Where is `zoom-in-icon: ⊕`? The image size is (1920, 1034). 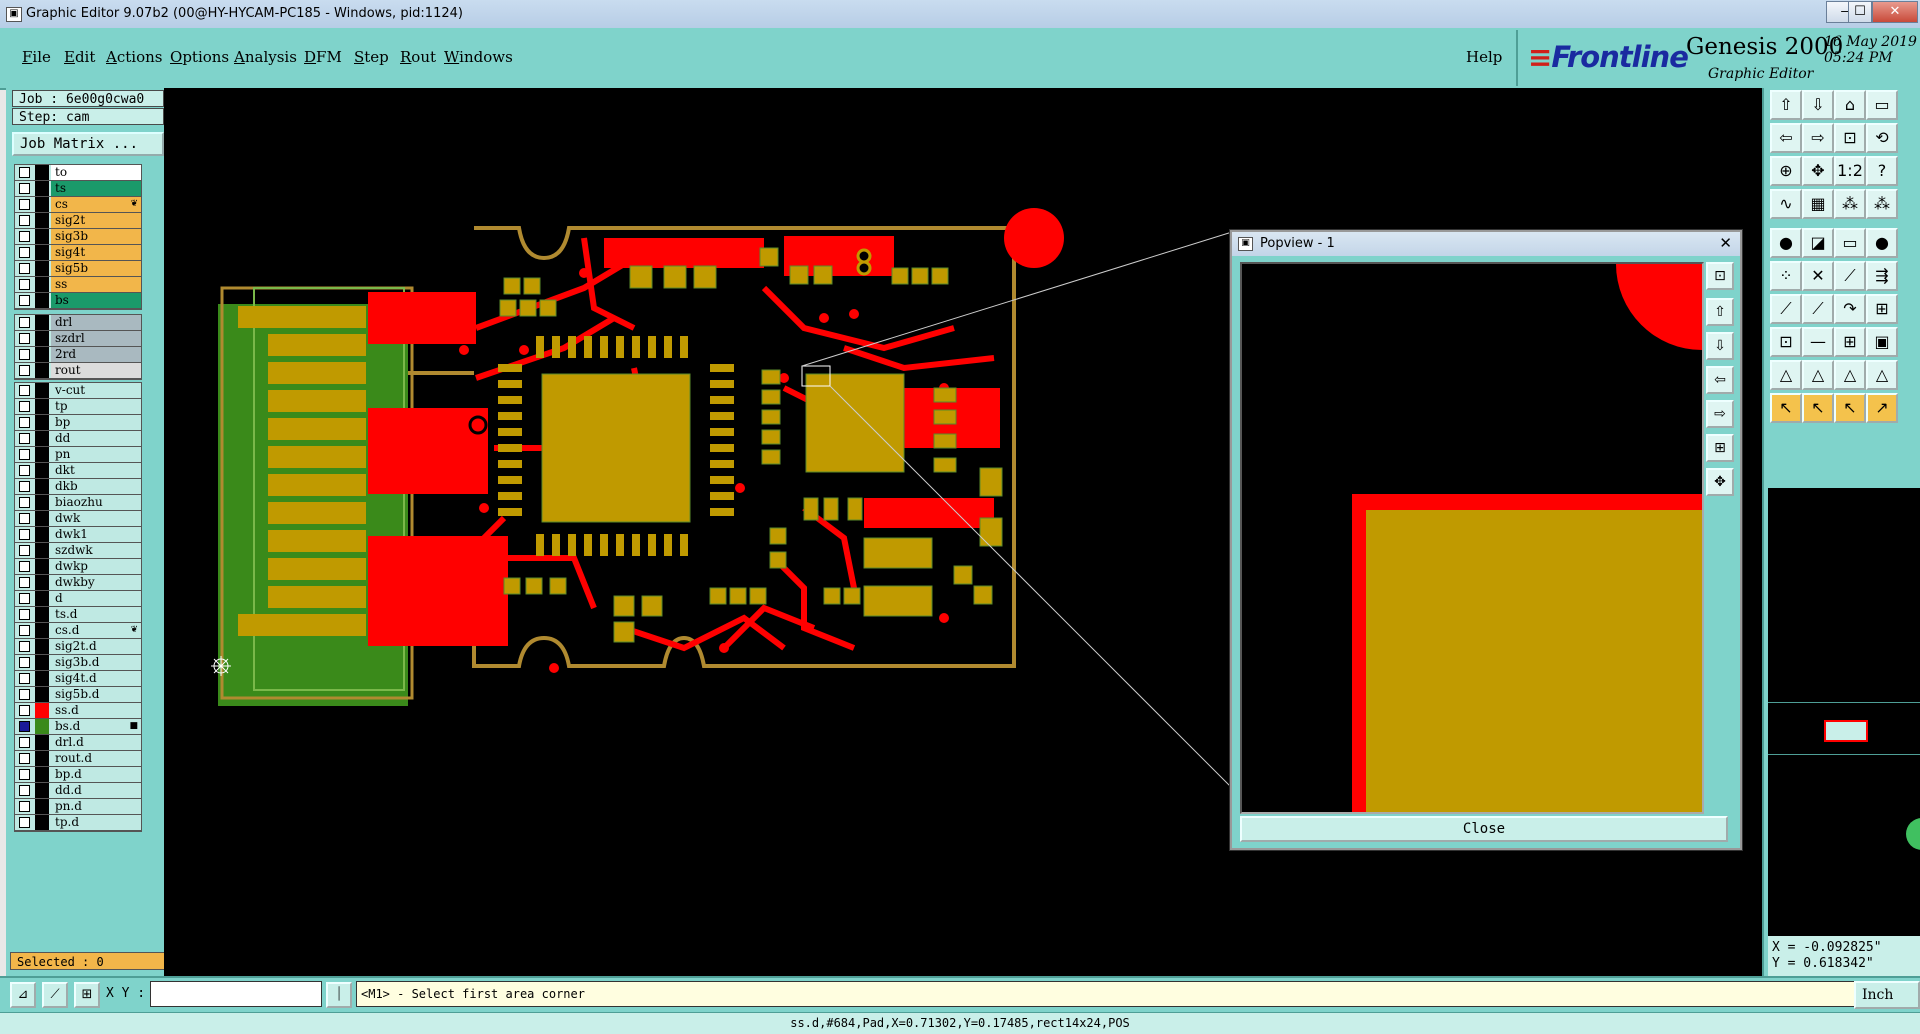
zoom-in-icon: ⊕ is located at coordinates (1786, 171).